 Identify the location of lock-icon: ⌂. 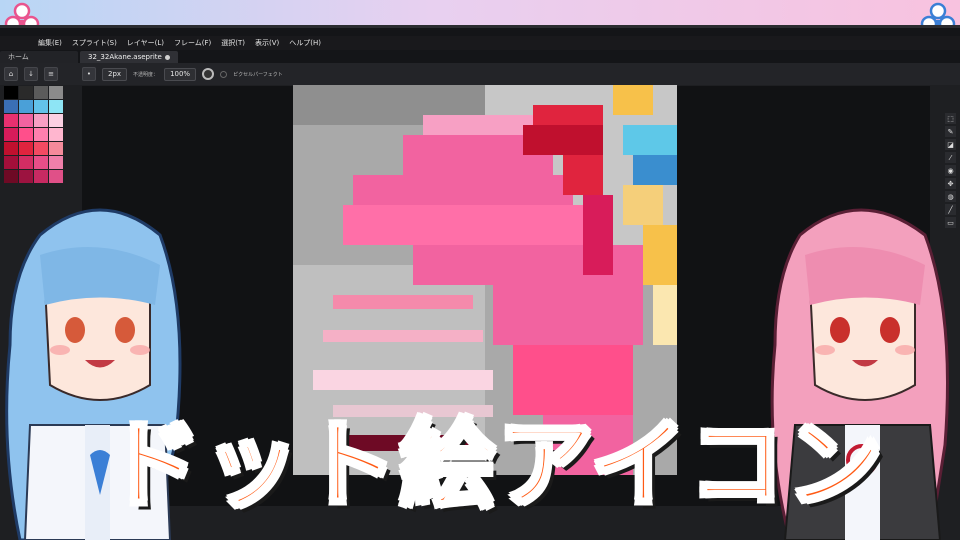
(11, 74).